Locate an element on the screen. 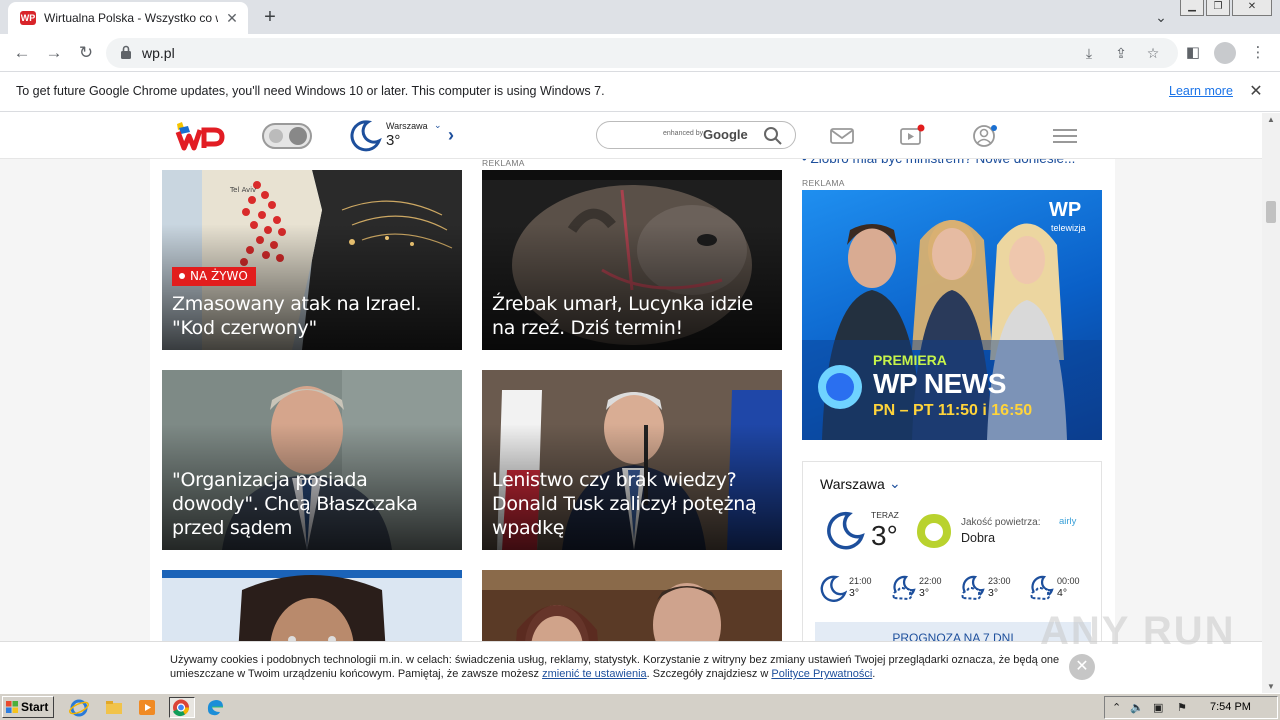 Image resolution: width=1280 pixels, height=720 pixels. action-center-flag-icon: ⚑ is located at coordinates (1182, 707).